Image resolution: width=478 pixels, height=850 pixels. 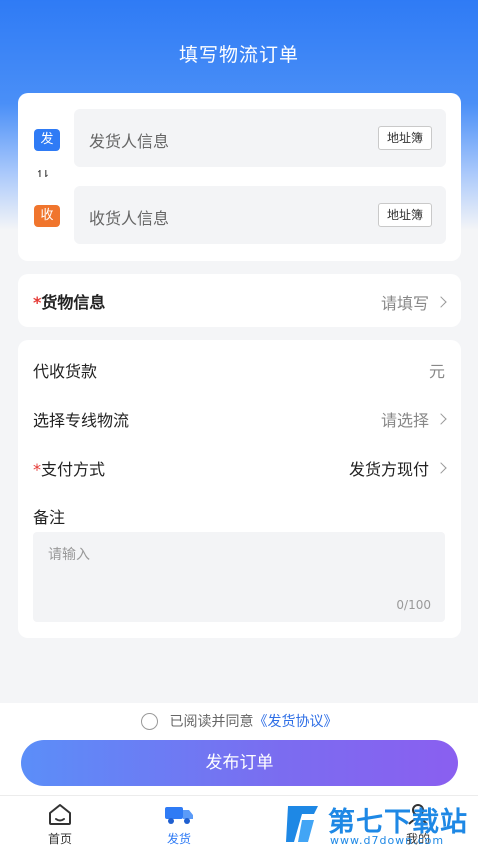 What do you see at coordinates (238, 55) in the screenshot?
I see `page-title: 填写物流订单` at bounding box center [238, 55].